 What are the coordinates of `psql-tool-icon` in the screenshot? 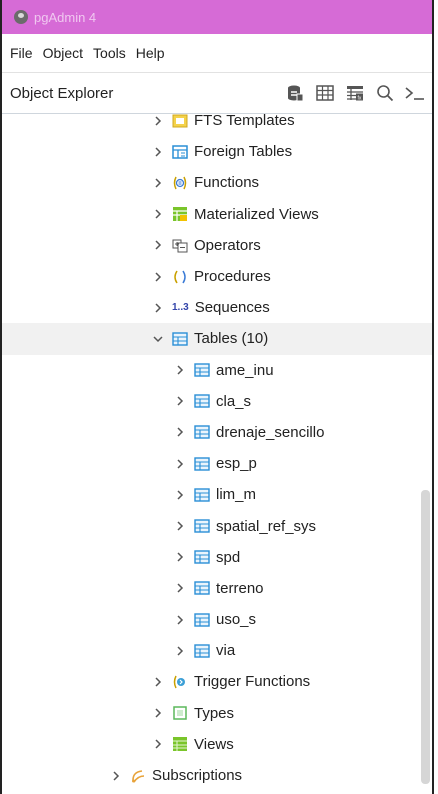 It's located at (415, 93).